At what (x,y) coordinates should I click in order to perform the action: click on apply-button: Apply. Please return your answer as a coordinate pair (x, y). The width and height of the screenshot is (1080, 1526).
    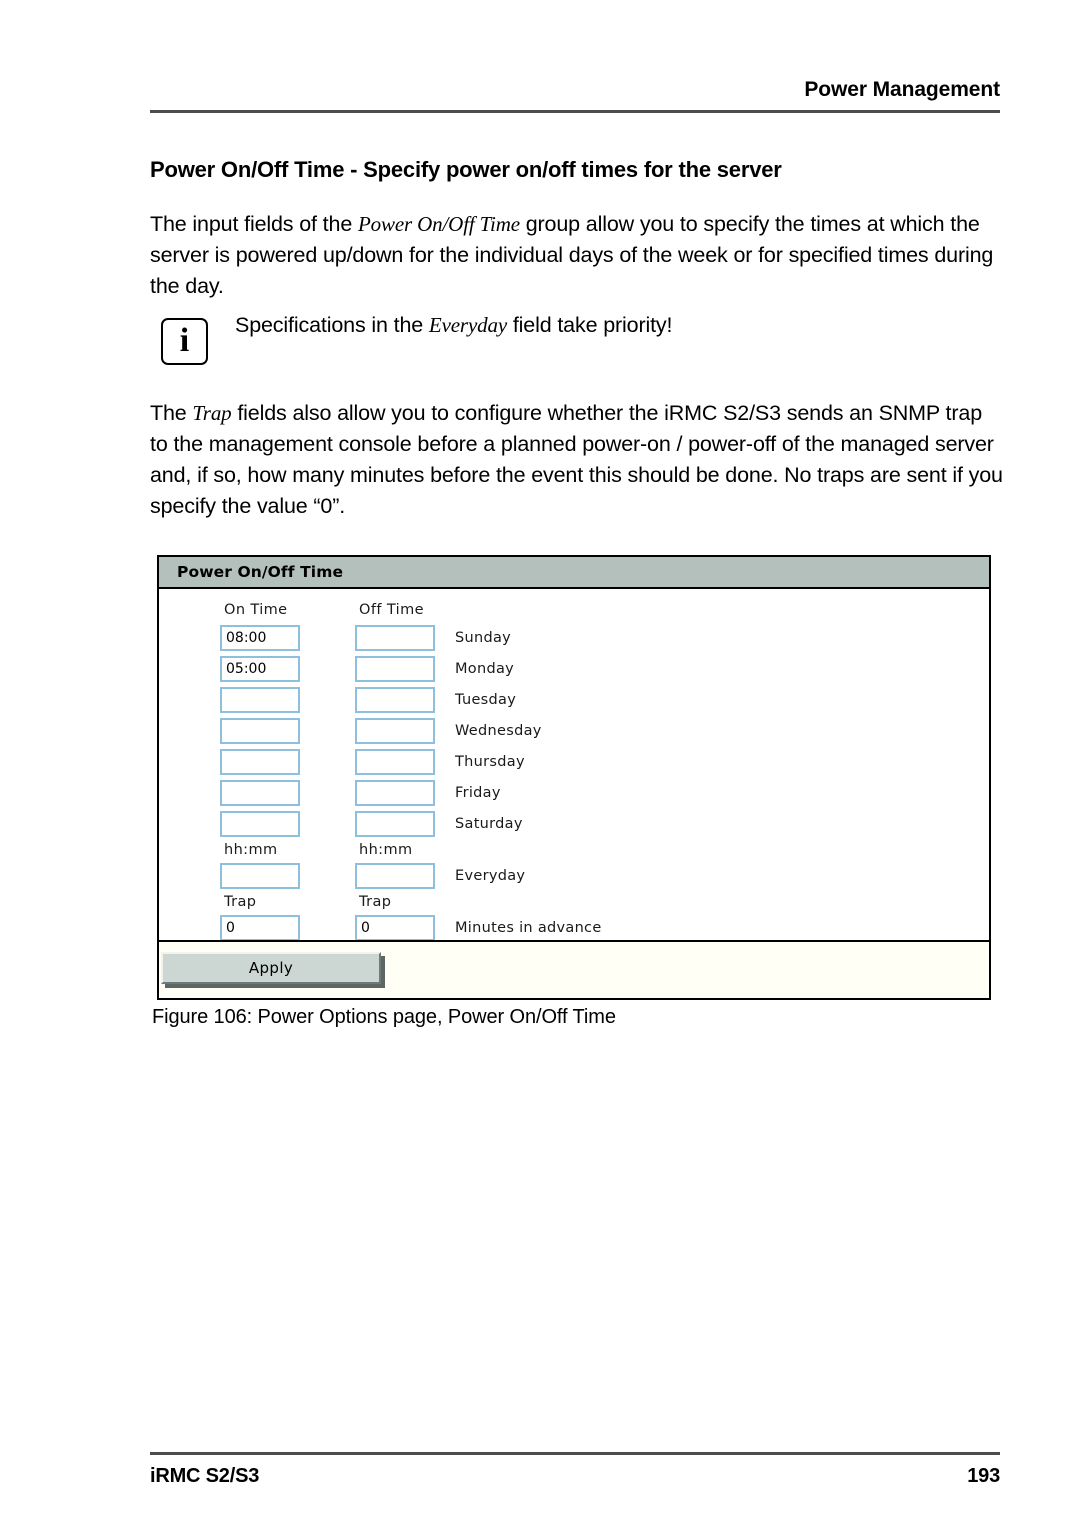
    Looking at the image, I should click on (271, 968).